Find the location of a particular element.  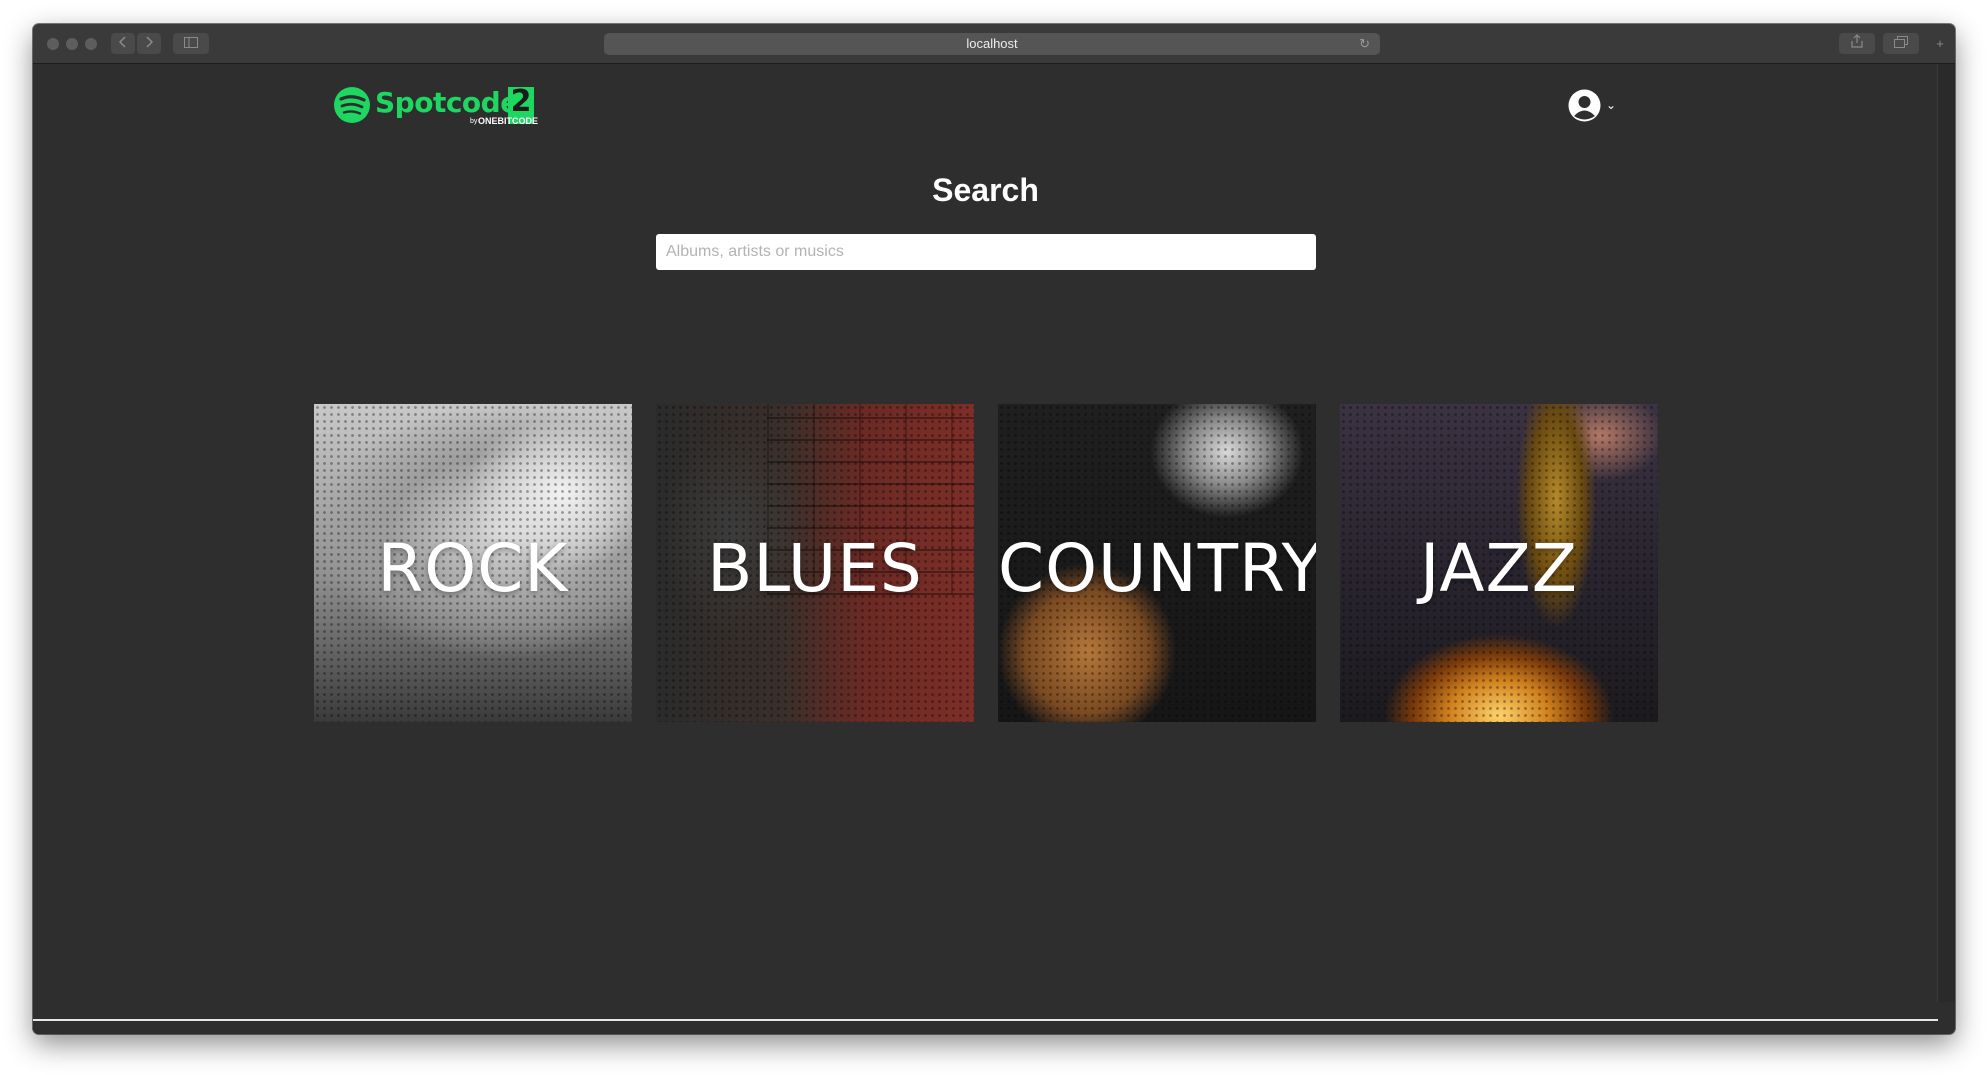

chevron-right-icon is located at coordinates (150, 42).